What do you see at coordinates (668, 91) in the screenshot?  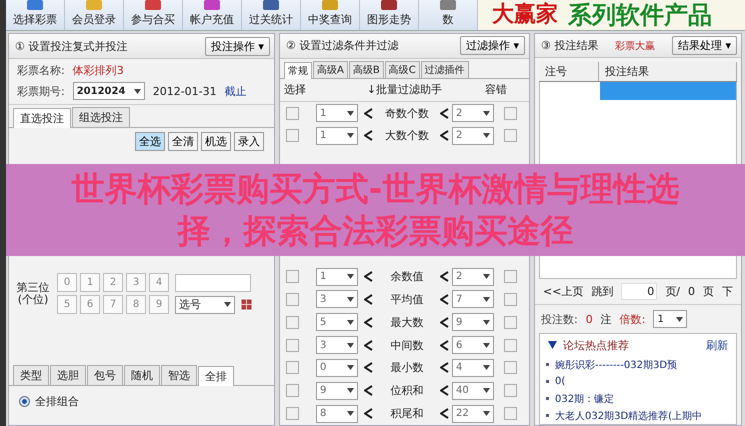 I see `table-row` at bounding box center [668, 91].